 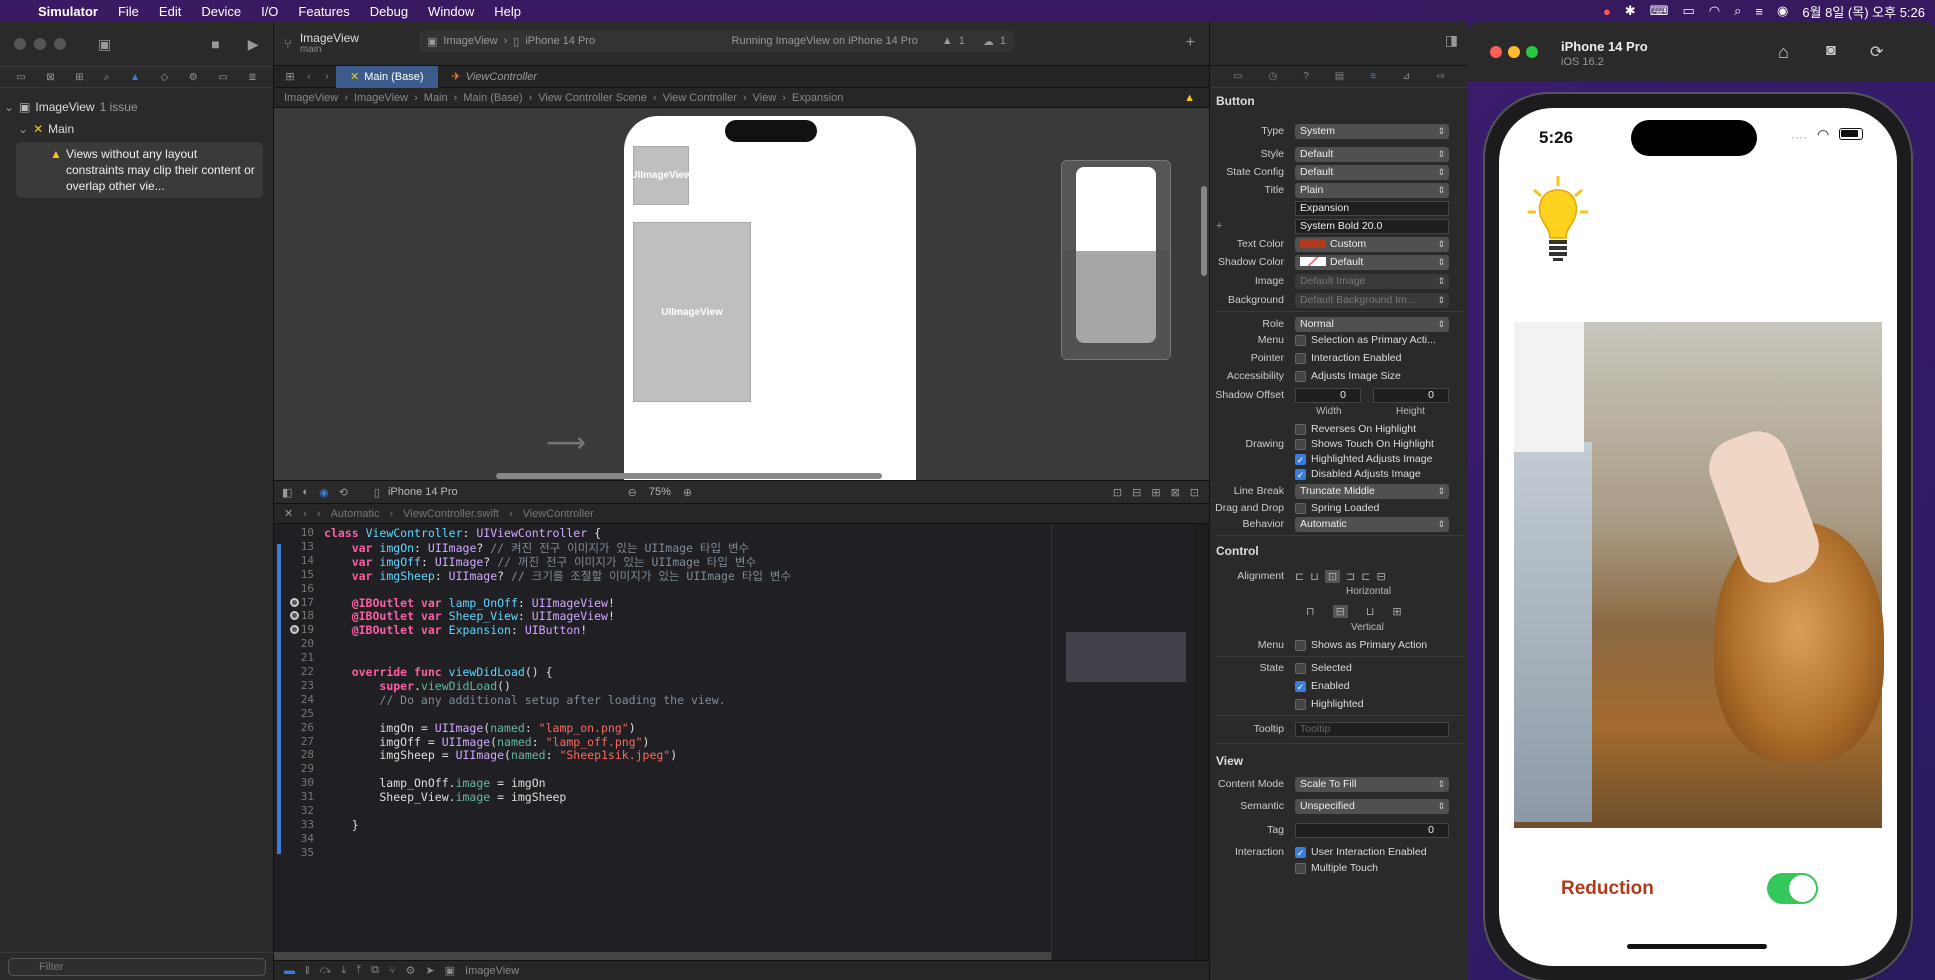 What do you see at coordinates (1876, 52) in the screenshot?
I see `rotate-icon: ⟳` at bounding box center [1876, 52].